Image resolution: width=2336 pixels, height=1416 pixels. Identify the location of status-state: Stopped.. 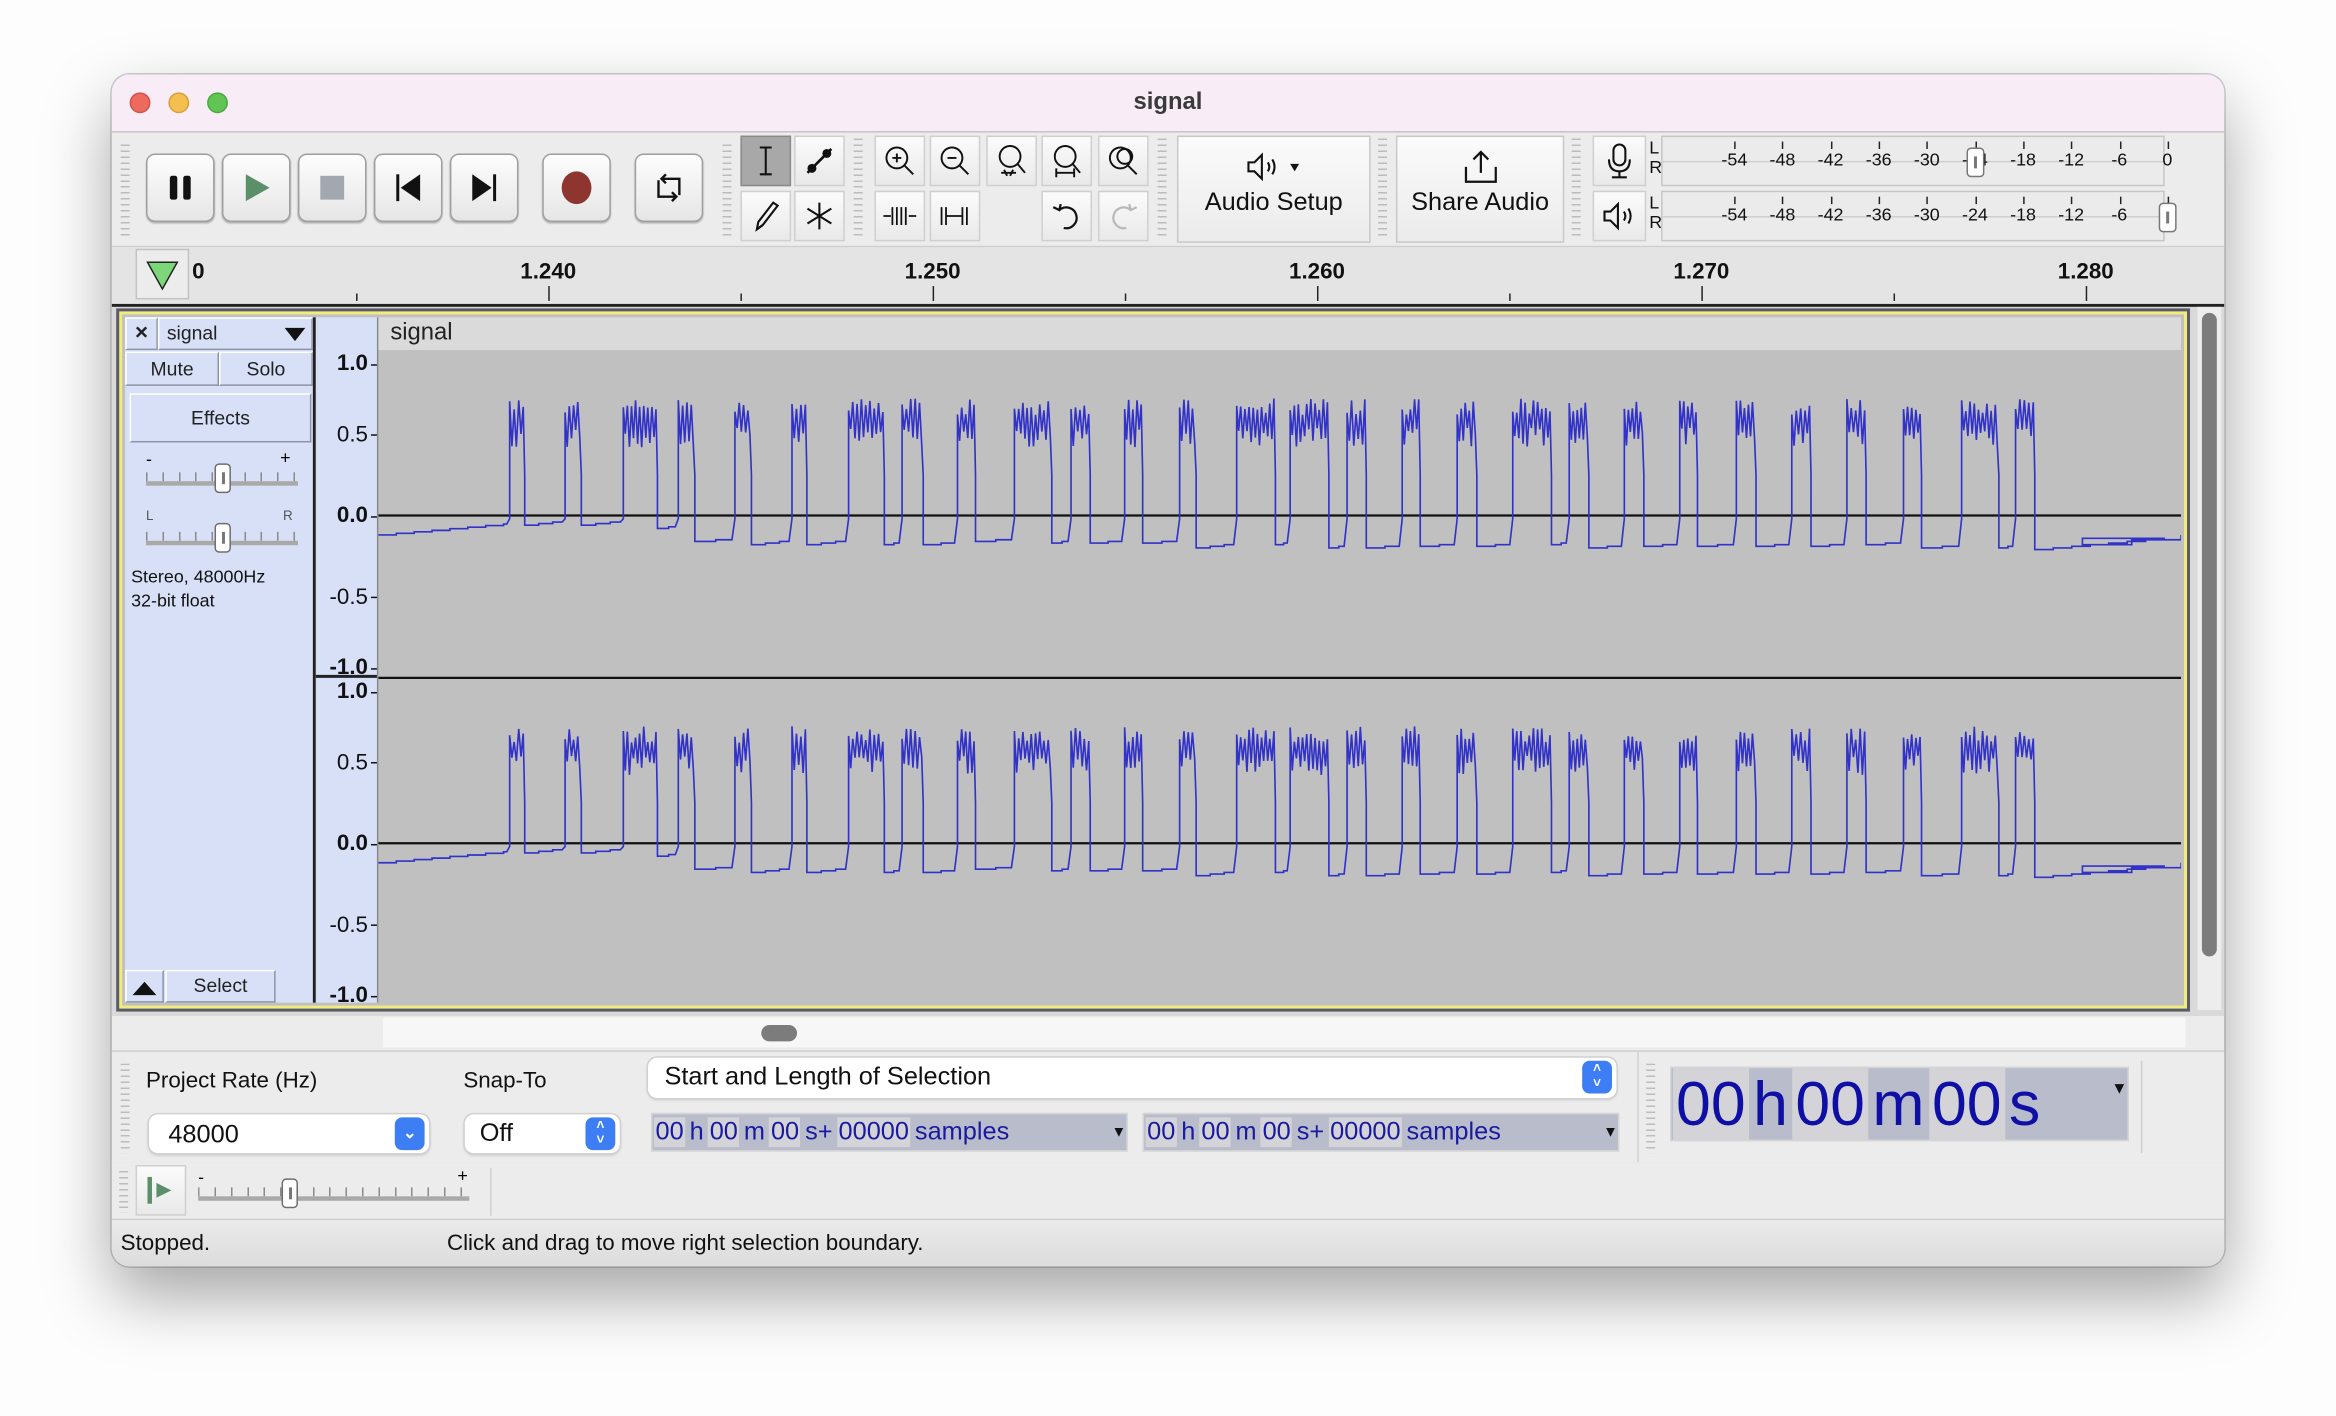
(165, 1243).